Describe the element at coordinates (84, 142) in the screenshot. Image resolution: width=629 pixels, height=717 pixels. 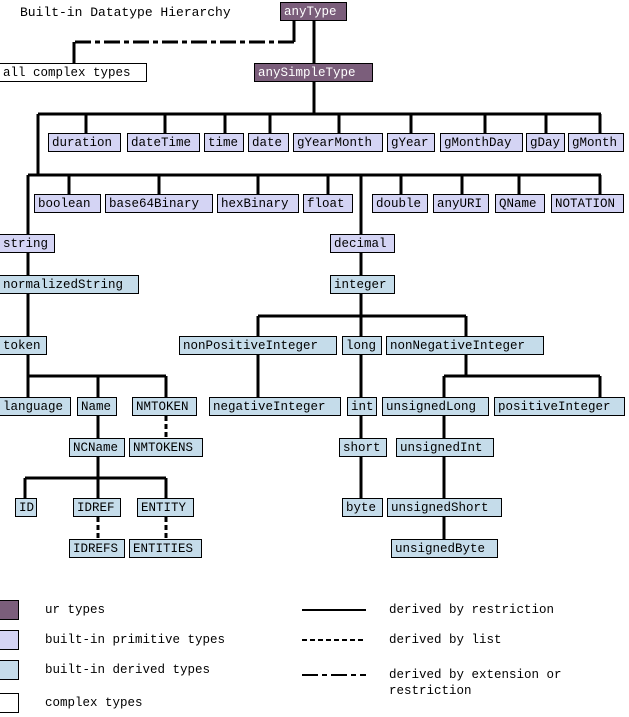
I see `node-duration: duration` at that location.